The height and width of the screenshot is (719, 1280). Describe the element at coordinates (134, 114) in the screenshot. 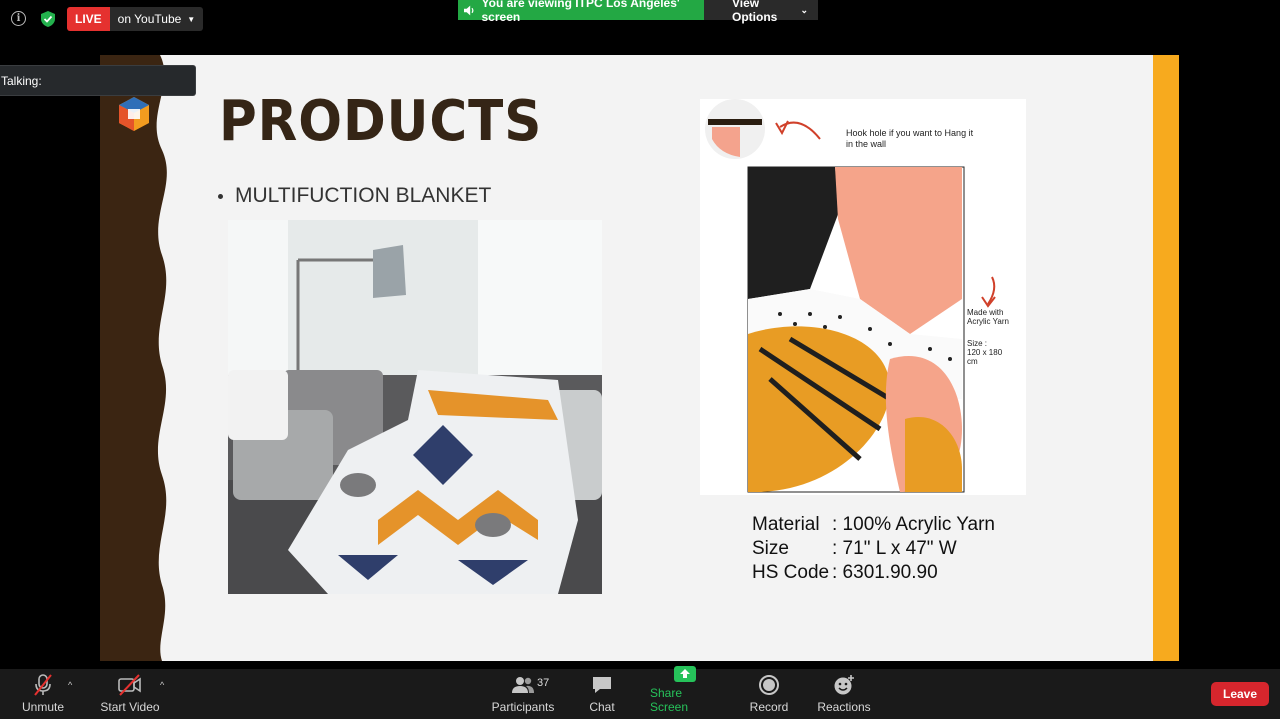

I see `logo-icon` at that location.